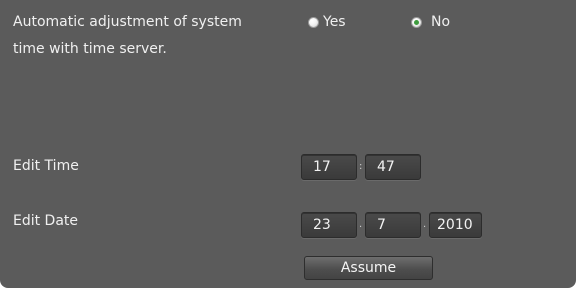 The image size is (579, 306). Describe the element at coordinates (368, 268) in the screenshot. I see `assume-button: Assume` at that location.